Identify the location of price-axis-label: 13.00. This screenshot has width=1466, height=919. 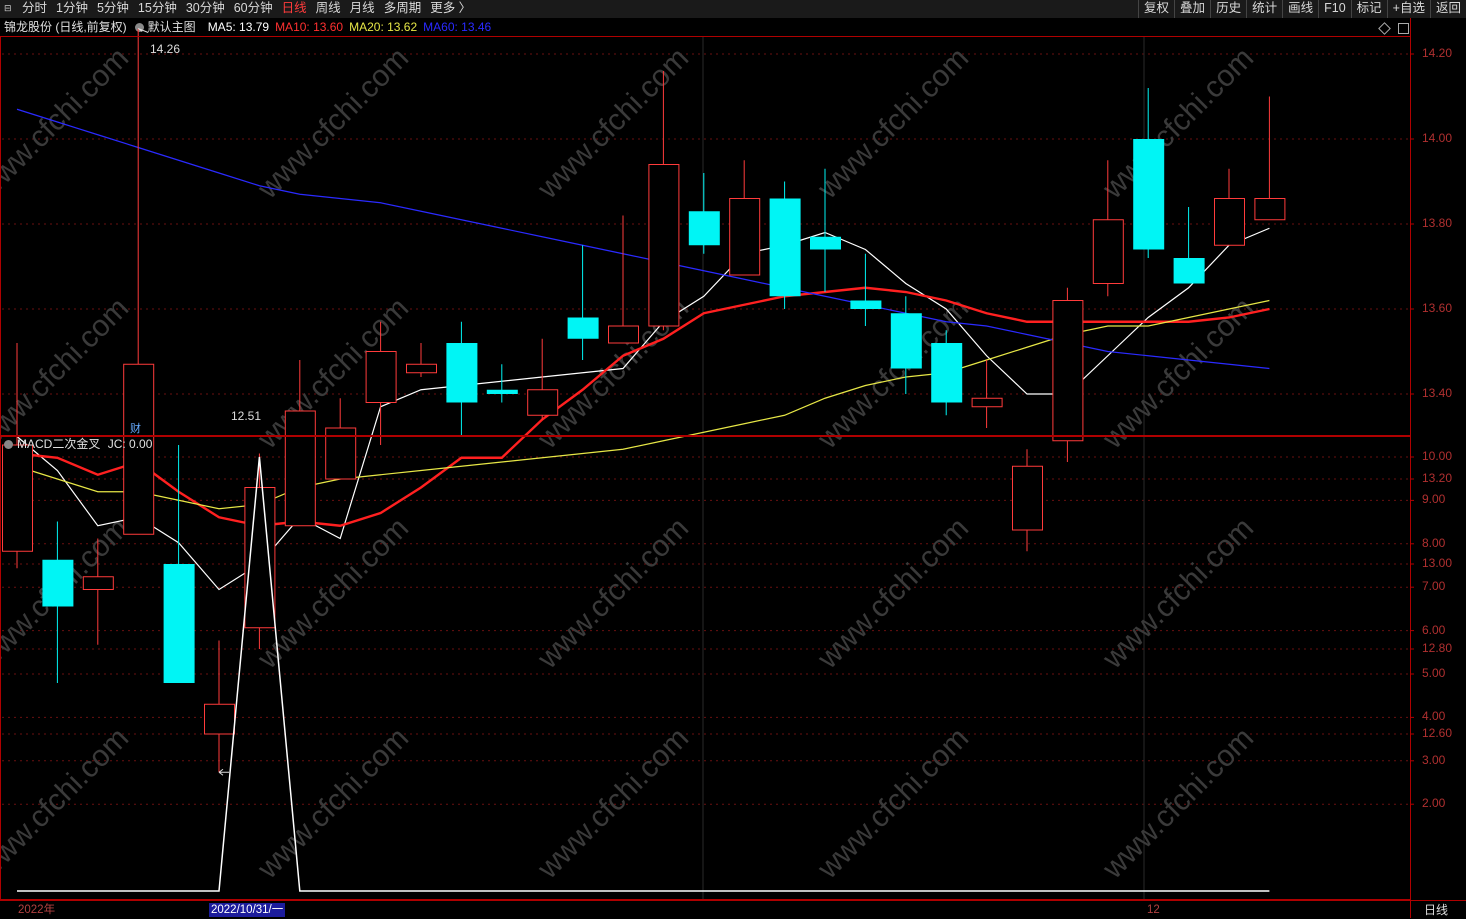
(1437, 563).